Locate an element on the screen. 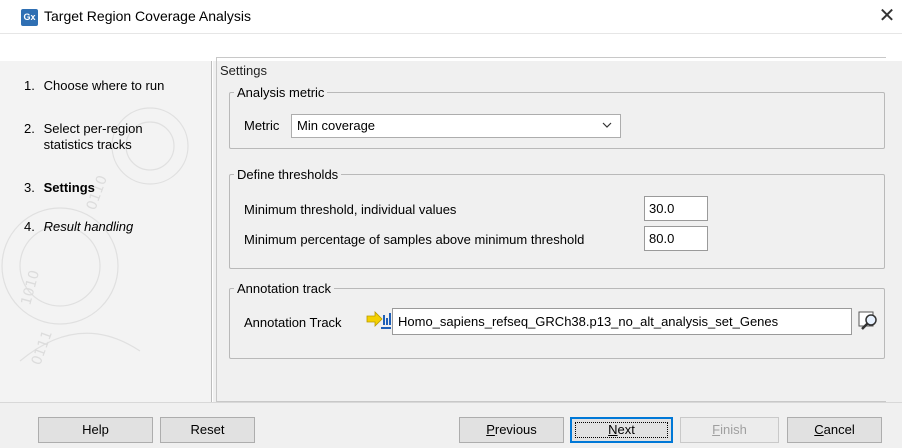 The image size is (902, 448). min-threshold-field: 30.0 is located at coordinates (676, 208).